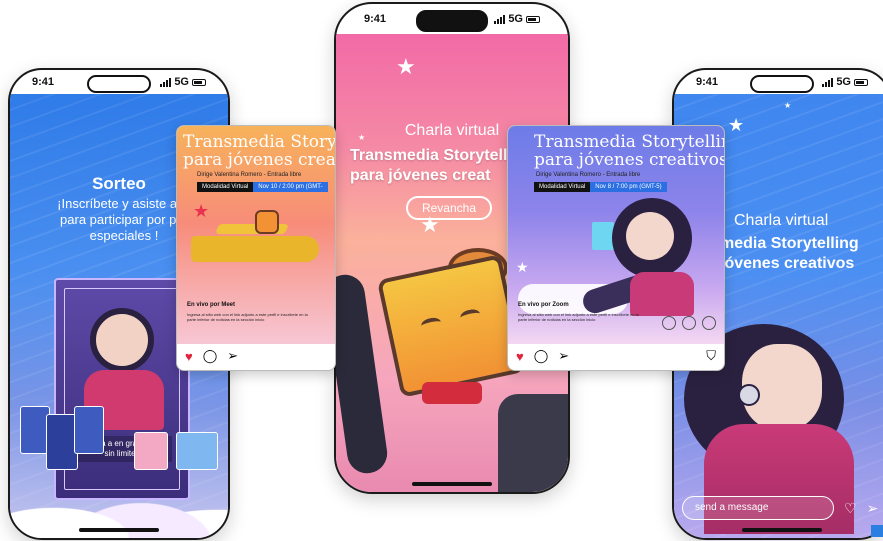  Describe the element at coordinates (789, 253) in the screenshot. I see `story-heading: media Storytelling jóvenes creativos` at that location.